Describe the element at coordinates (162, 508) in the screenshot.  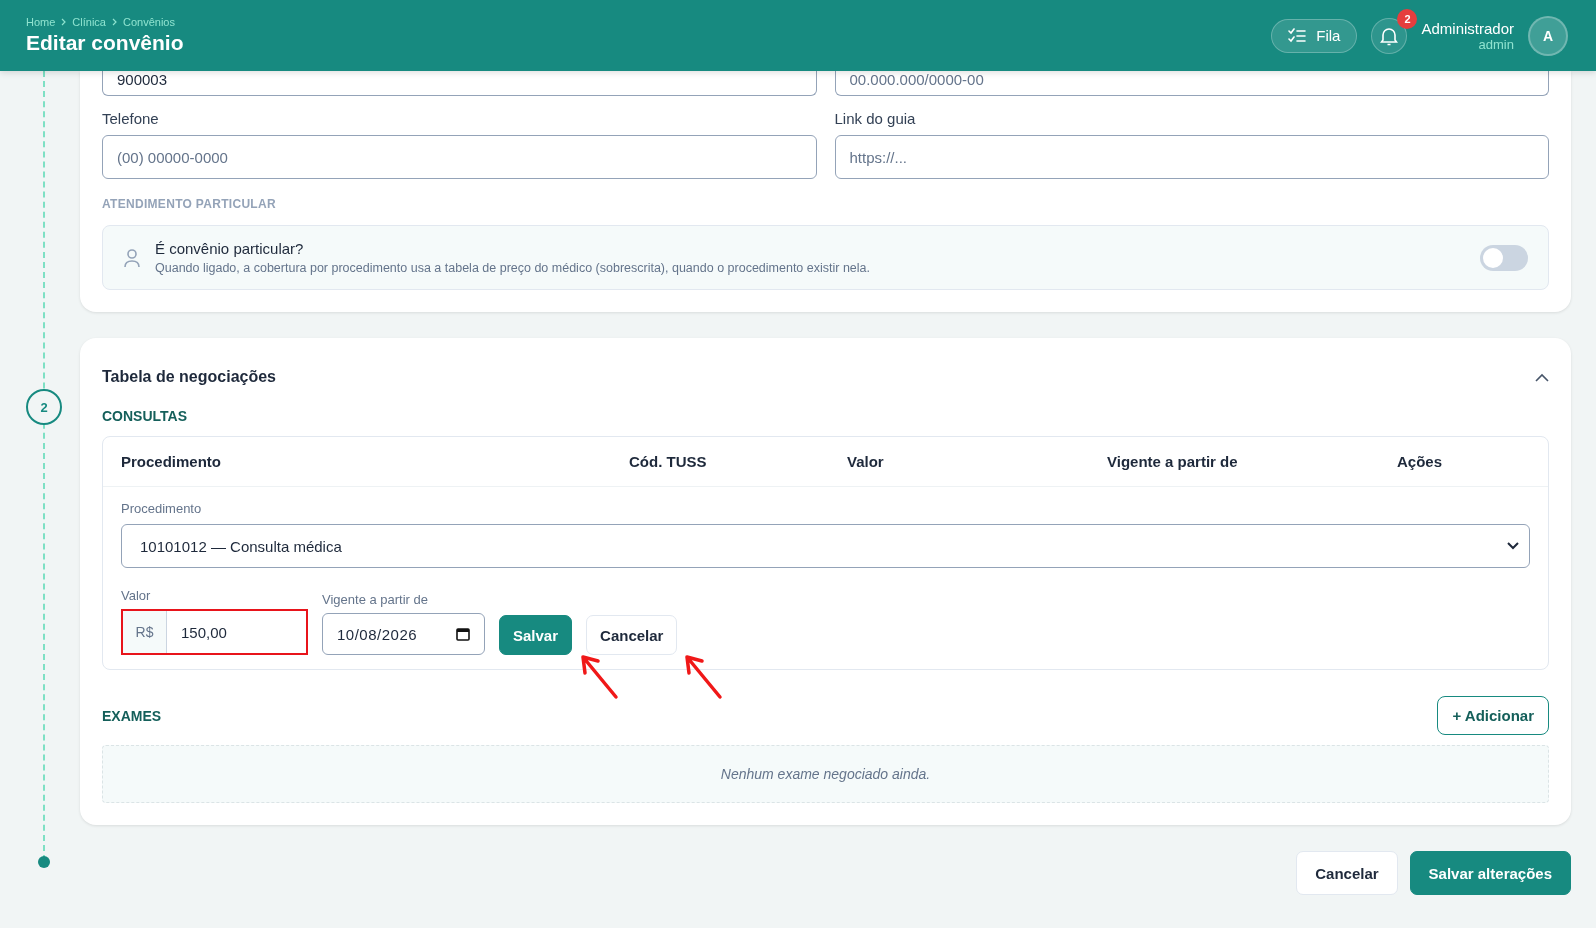
I see `field-label: Procedimento` at that location.